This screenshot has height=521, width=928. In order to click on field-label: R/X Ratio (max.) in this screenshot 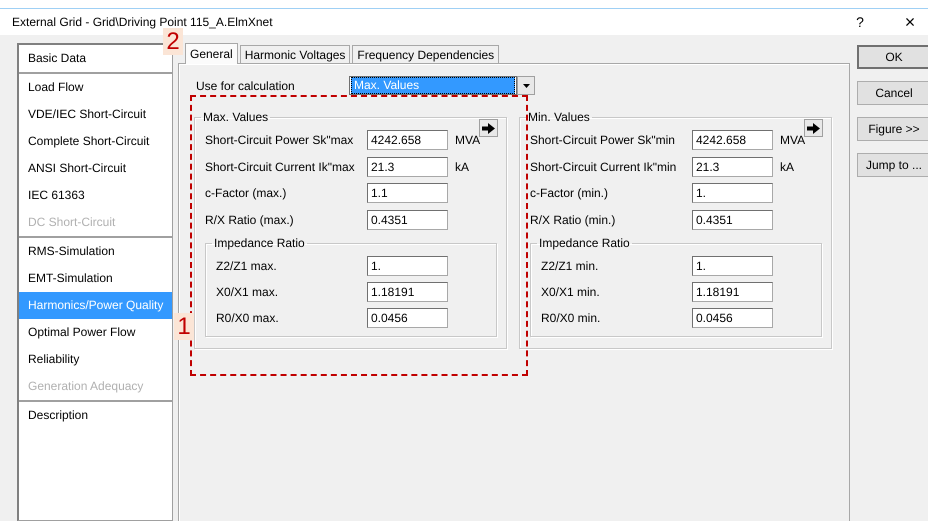, I will do `click(250, 219)`.